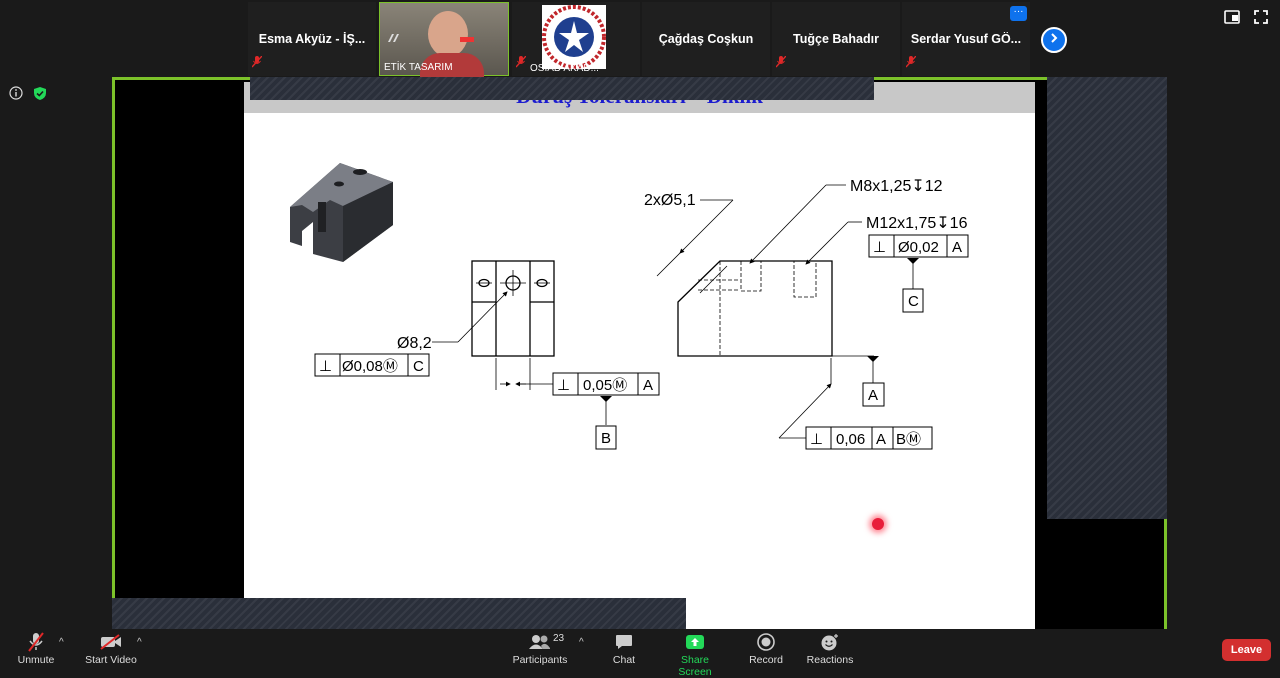 The image size is (1280, 678). What do you see at coordinates (766, 643) in the screenshot?
I see `record-icon` at bounding box center [766, 643].